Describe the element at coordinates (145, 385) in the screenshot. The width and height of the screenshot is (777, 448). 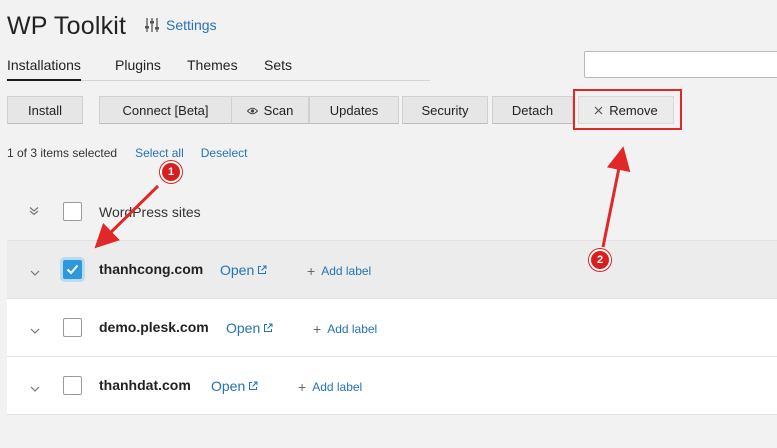
I see `site-name: thanhdat.com` at that location.